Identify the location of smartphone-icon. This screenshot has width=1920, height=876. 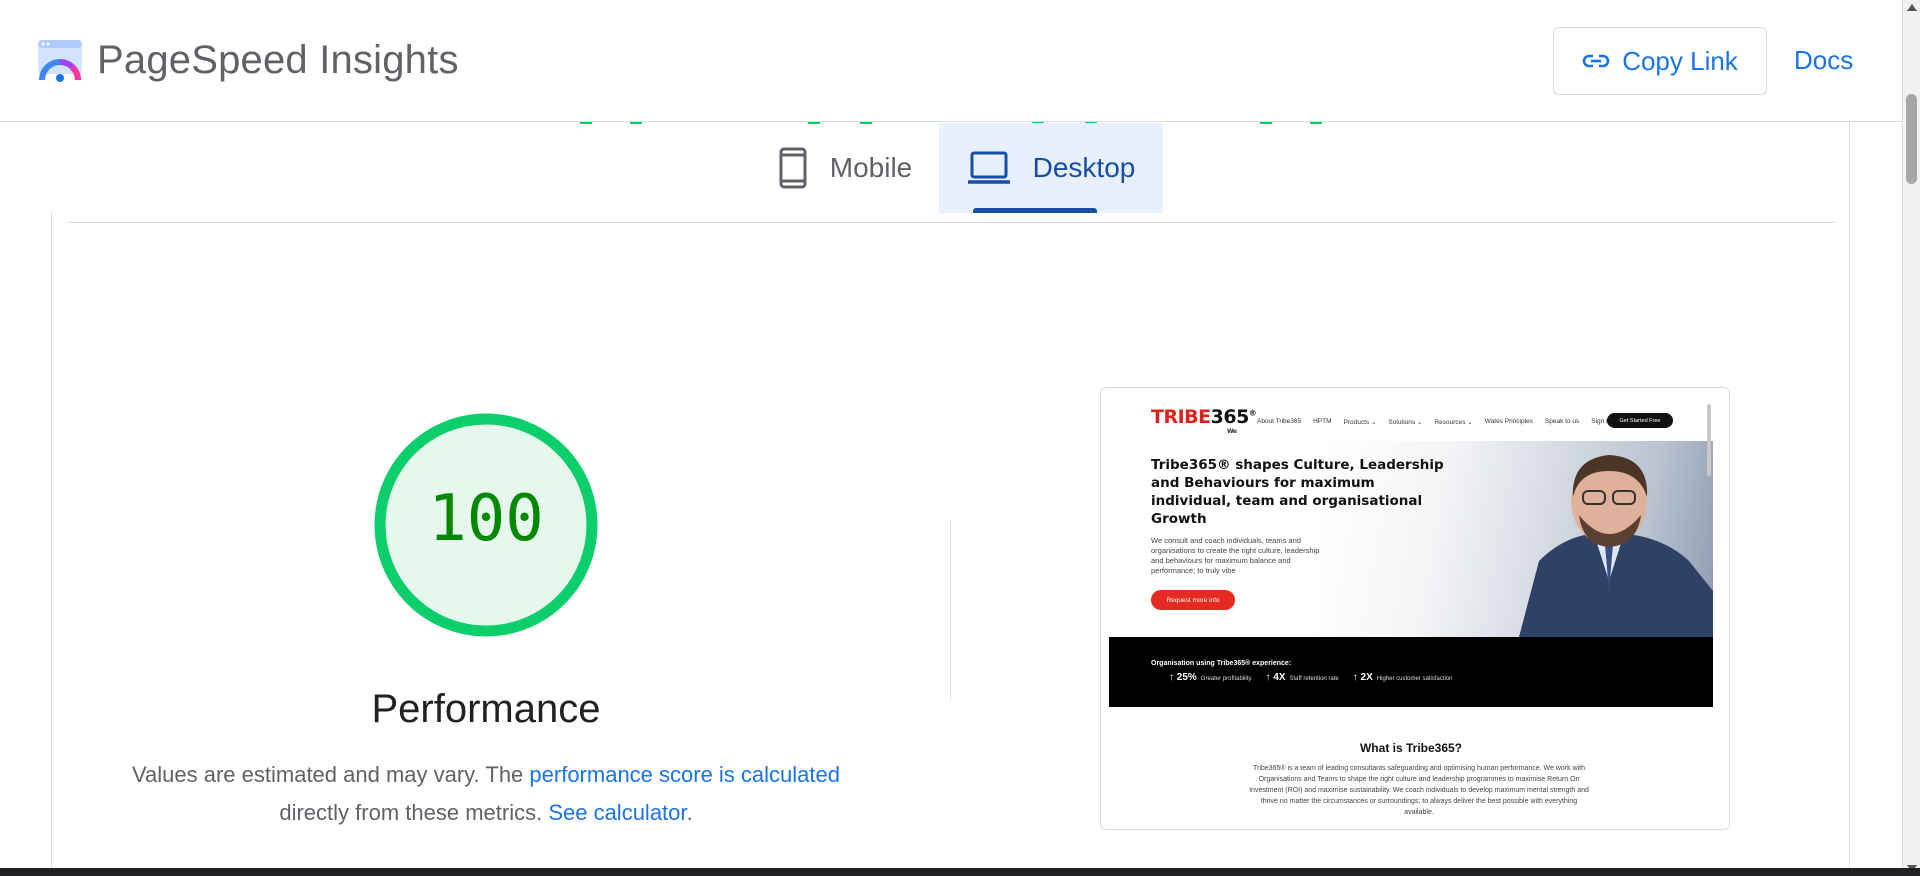
(793, 168).